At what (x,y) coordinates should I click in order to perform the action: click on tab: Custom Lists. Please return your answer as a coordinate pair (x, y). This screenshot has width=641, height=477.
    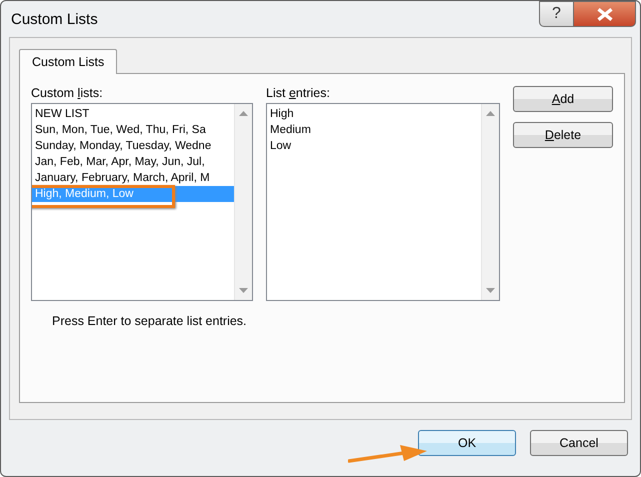
    Looking at the image, I should click on (68, 61).